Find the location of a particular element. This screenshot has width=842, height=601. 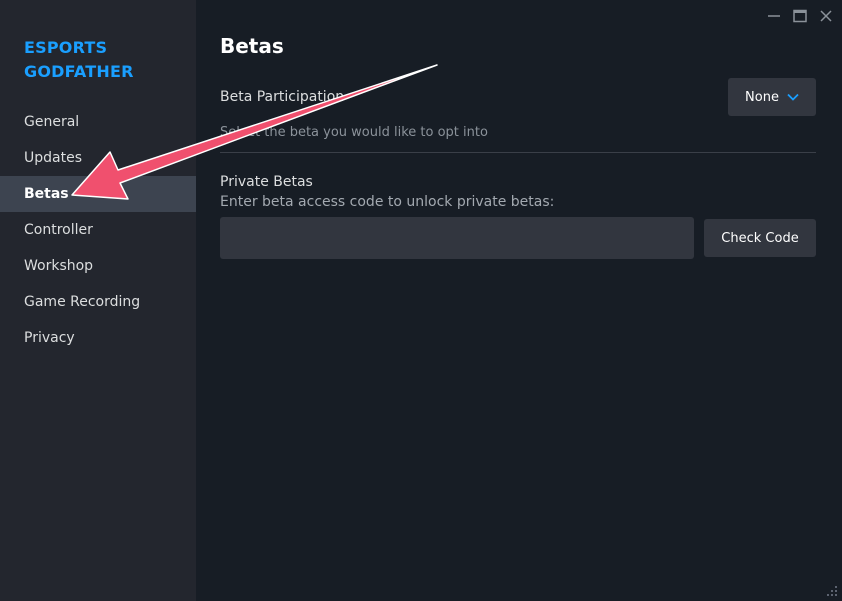

beta-participation-label: Beta Participation is located at coordinates (282, 97).